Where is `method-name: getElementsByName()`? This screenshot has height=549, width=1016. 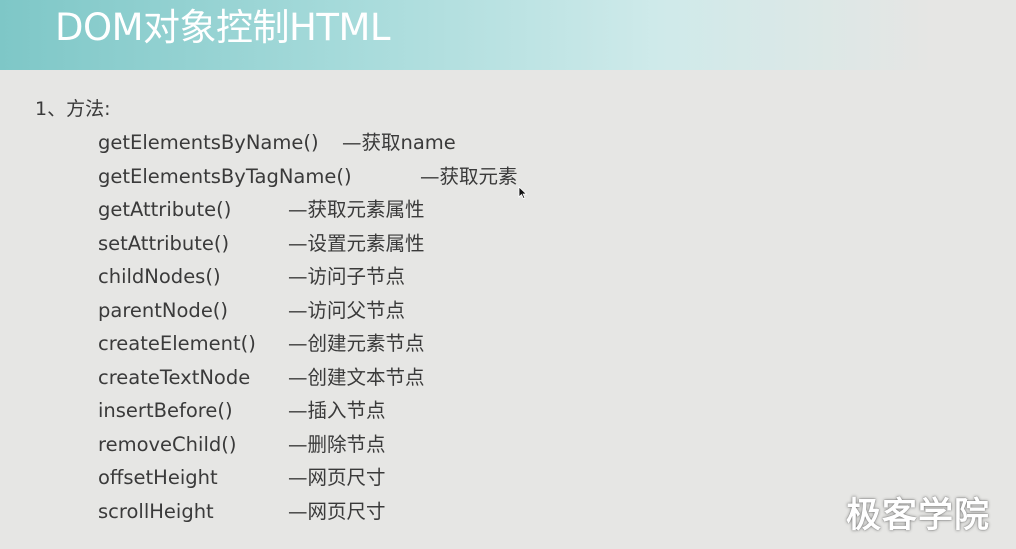
method-name: getElementsByName() is located at coordinates (208, 142).